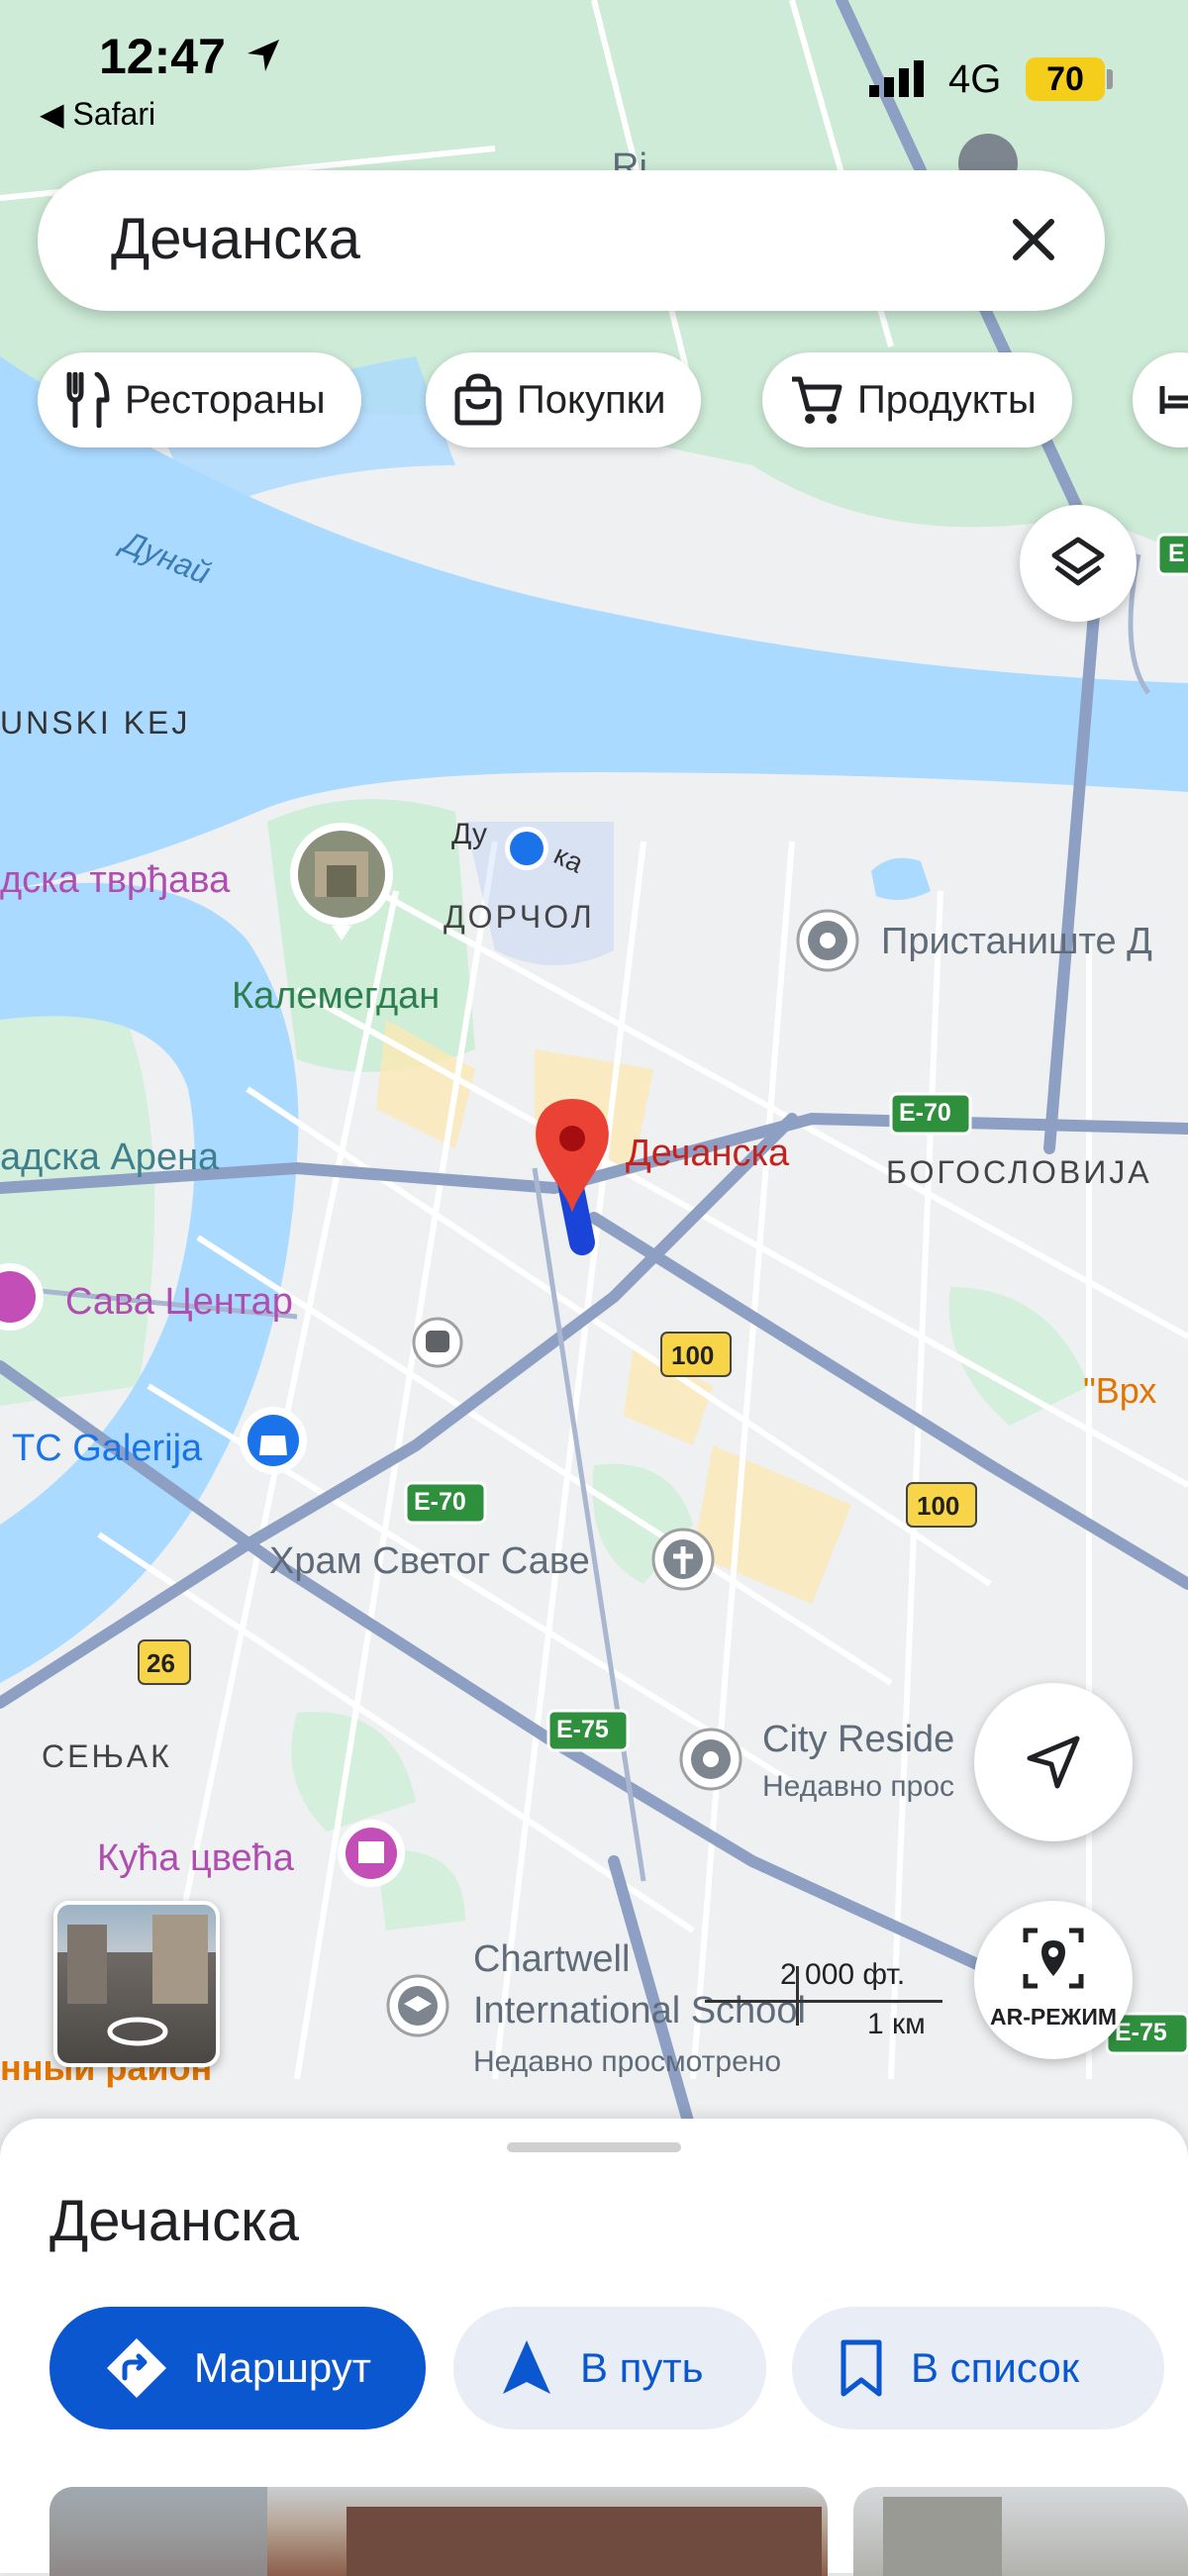 Image resolution: width=1188 pixels, height=2576 pixels. What do you see at coordinates (162, 57) in the screenshot?
I see `status-time: 12:47` at bounding box center [162, 57].